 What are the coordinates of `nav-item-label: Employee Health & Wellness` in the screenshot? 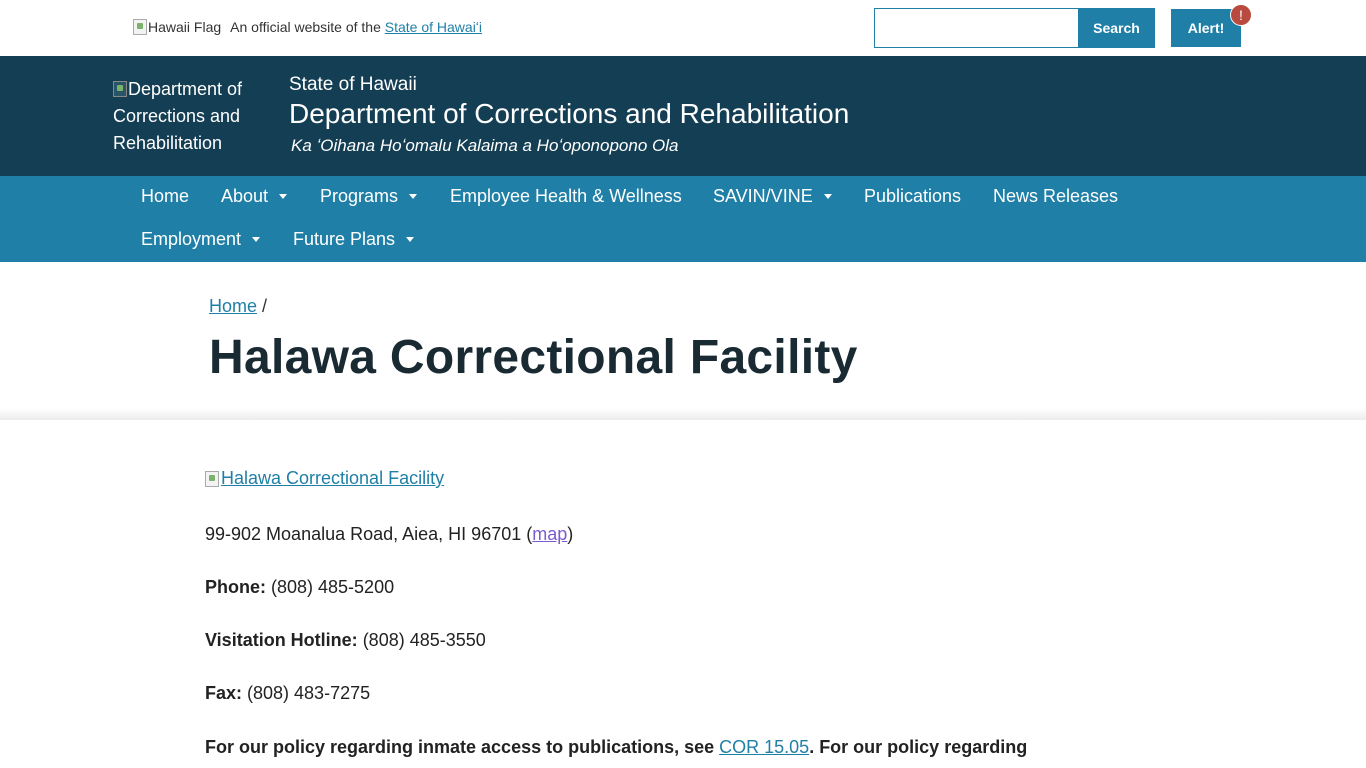 It's located at (566, 196).